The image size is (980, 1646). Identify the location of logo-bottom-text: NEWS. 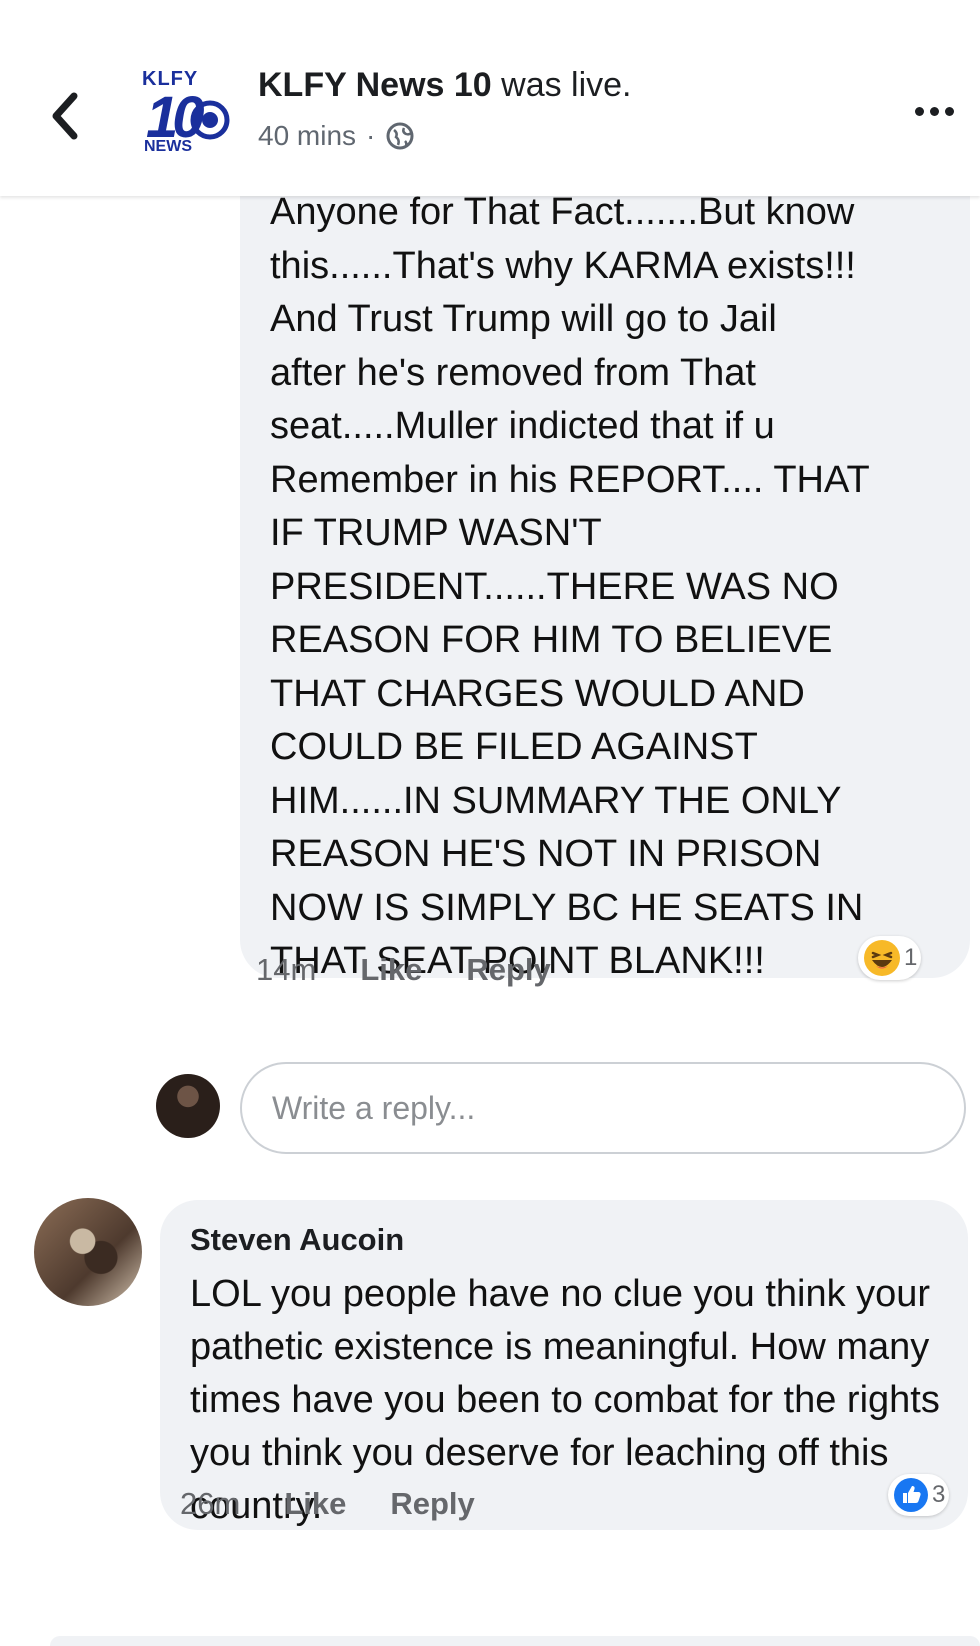
(168, 146).